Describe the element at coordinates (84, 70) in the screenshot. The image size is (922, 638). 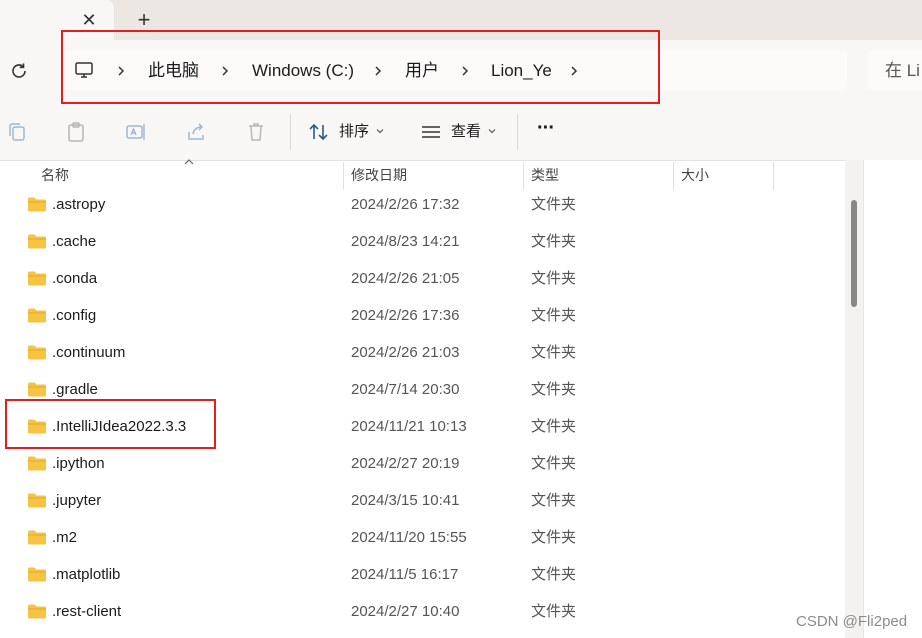
I see `this-pc-icon` at that location.